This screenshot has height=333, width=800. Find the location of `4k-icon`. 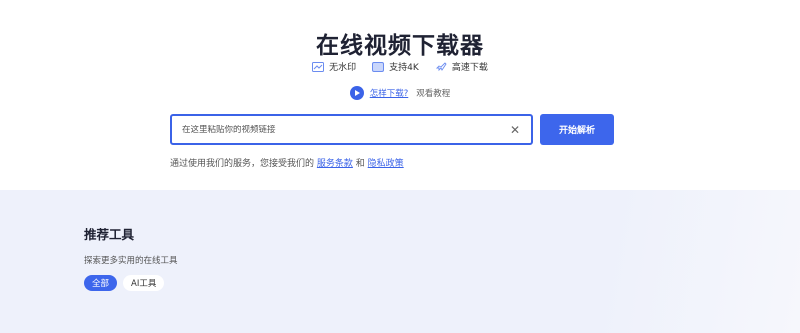

4k-icon is located at coordinates (378, 66).